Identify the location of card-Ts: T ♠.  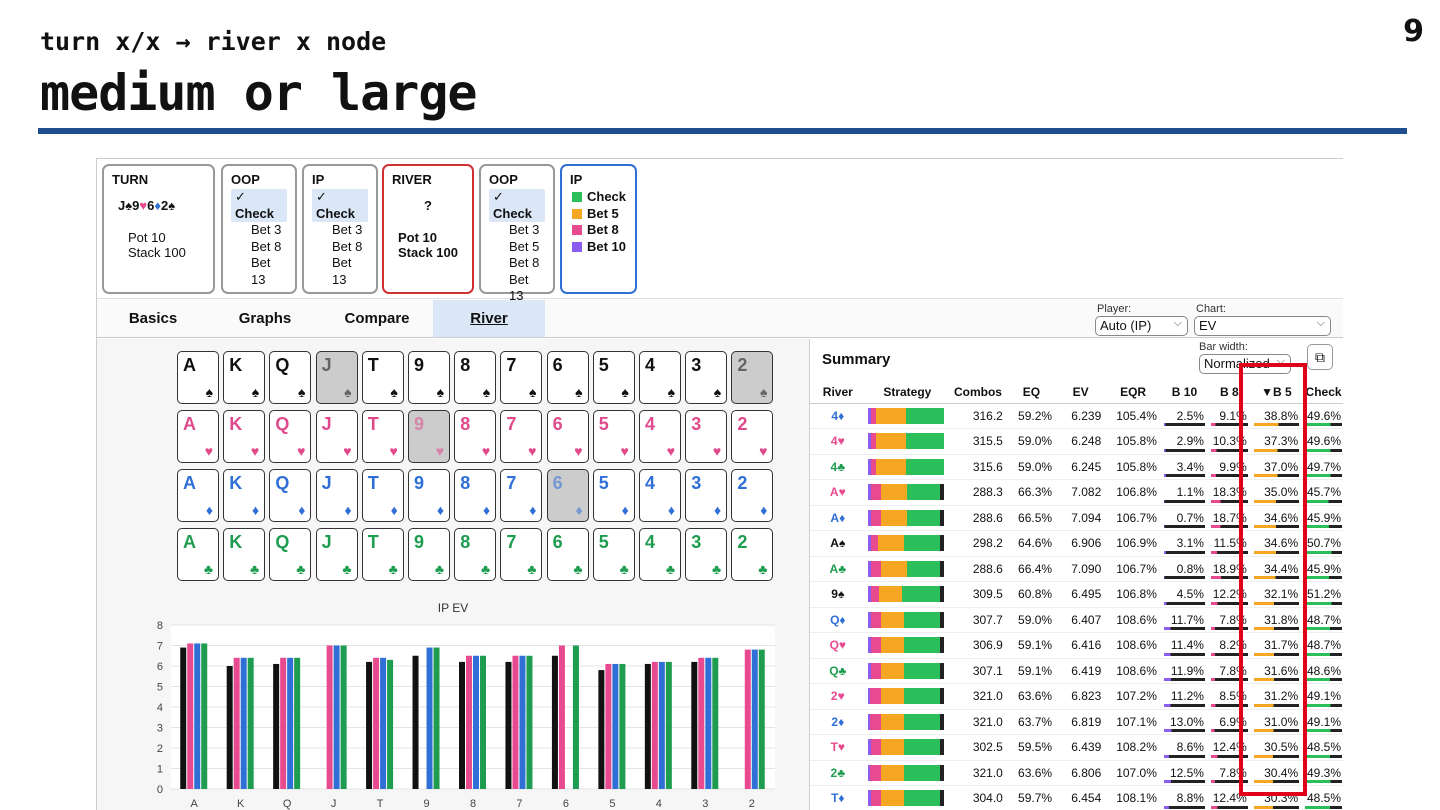
(382, 377).